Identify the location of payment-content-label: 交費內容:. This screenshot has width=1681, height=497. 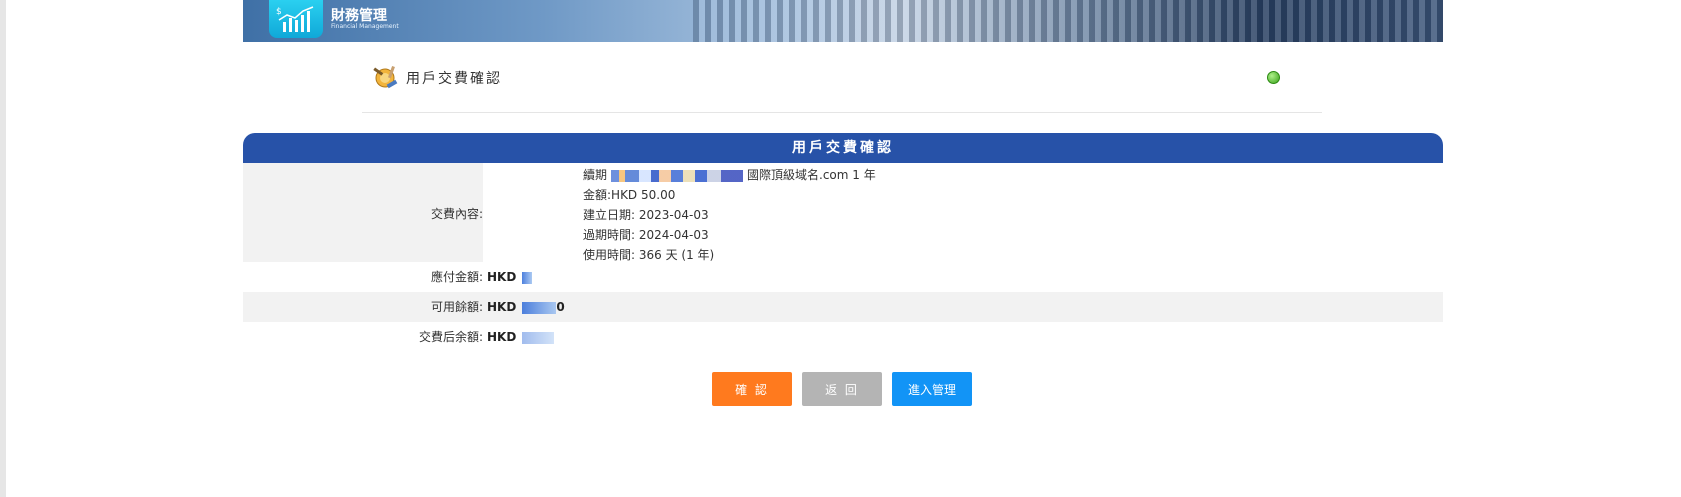
(456, 214).